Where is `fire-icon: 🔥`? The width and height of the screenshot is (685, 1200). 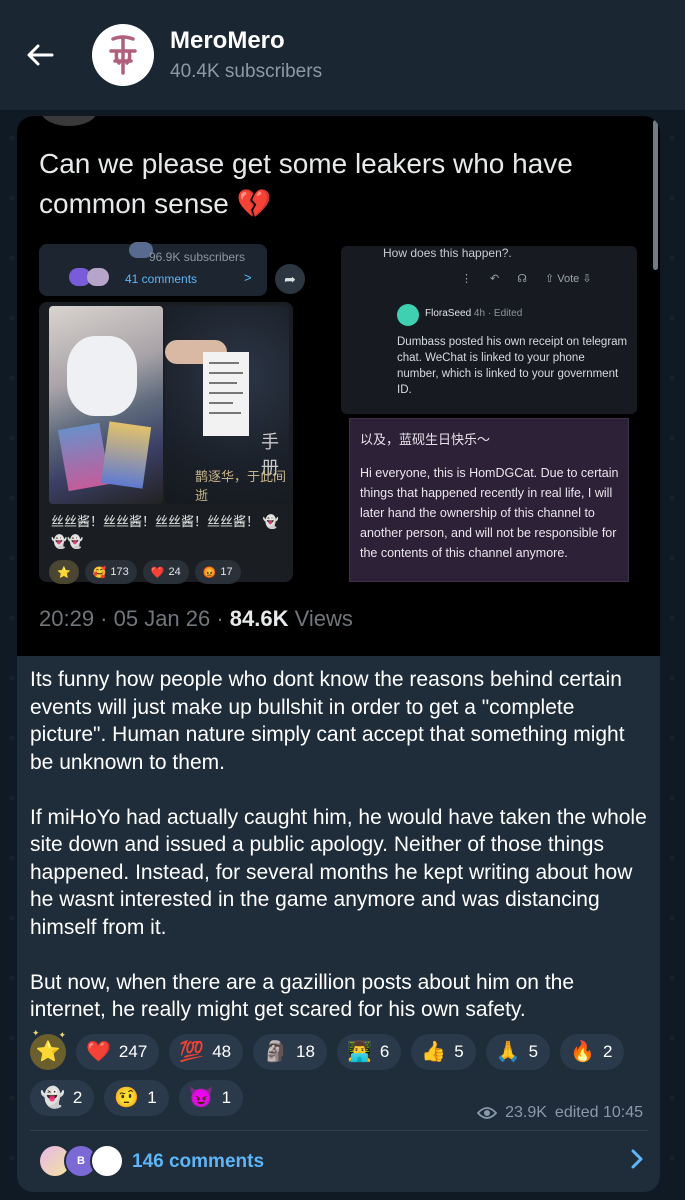 fire-icon: 🔥 is located at coordinates (582, 1052).